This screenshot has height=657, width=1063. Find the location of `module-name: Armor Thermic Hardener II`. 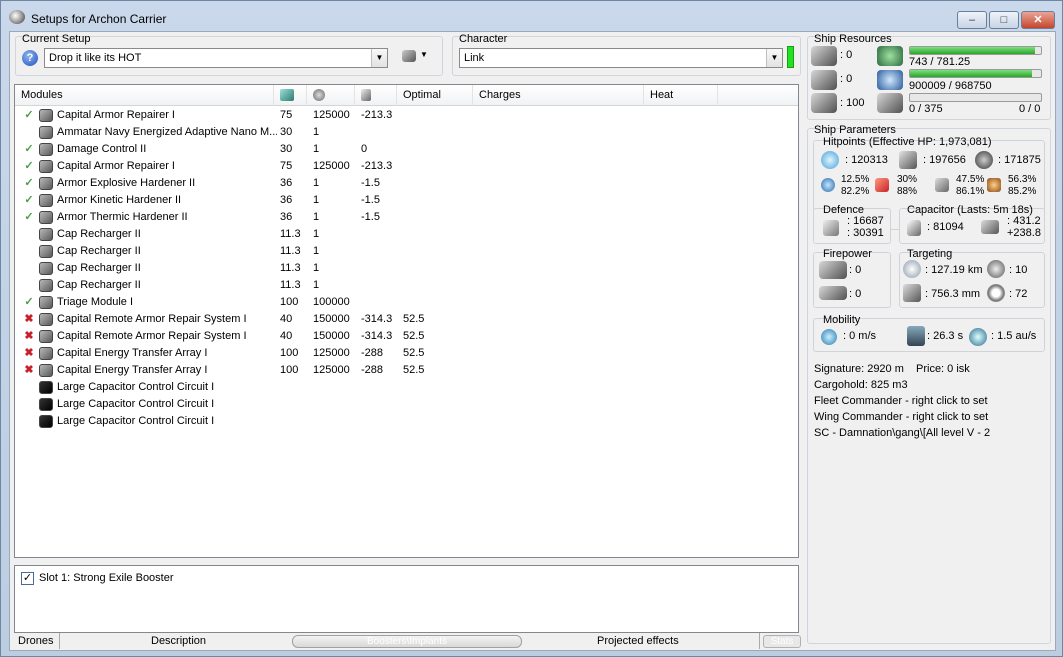

module-name: Armor Thermic Hardener II is located at coordinates (122, 217).